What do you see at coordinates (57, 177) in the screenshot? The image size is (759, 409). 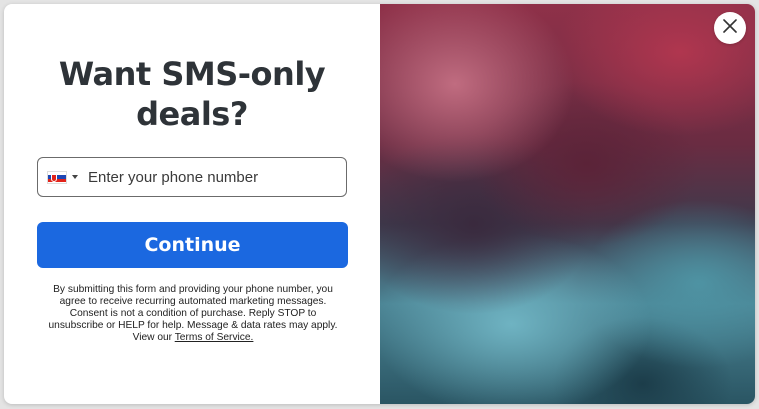 I see `slovakia-flag-icon` at bounding box center [57, 177].